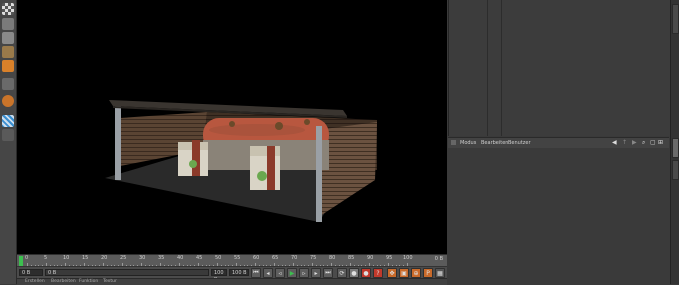  Describe the element at coordinates (313, 258) in the screenshot. I see `tick-label: 75` at that location.